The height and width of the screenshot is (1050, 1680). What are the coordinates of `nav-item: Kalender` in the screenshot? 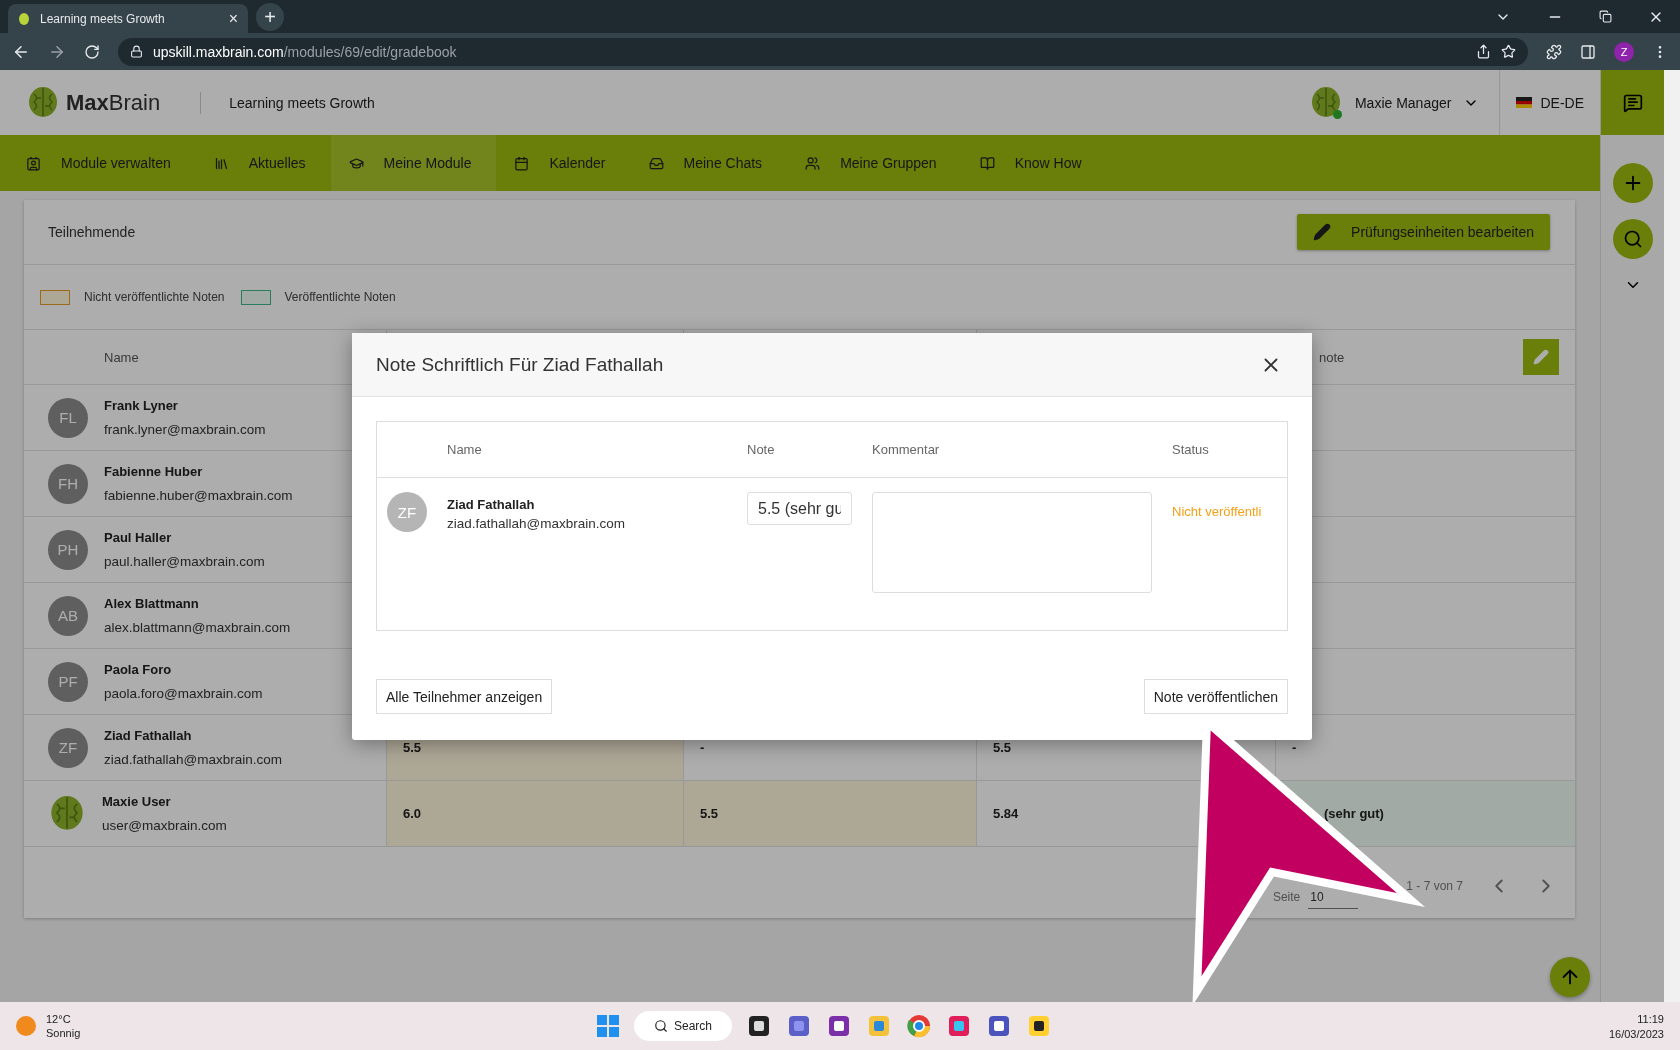 It's located at (563, 163).